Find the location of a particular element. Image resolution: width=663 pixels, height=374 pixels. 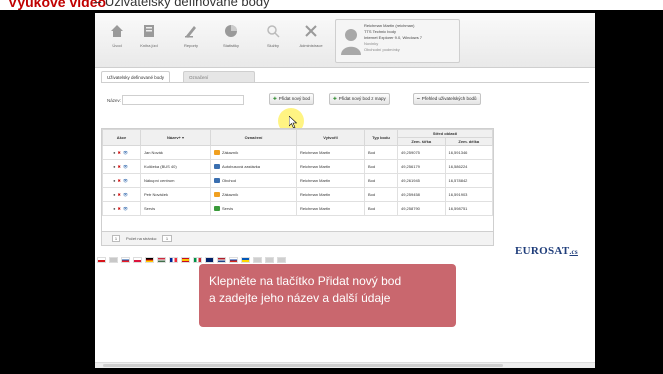

overview-label: Přehled uživatelských bodů is located at coordinates (449, 98).